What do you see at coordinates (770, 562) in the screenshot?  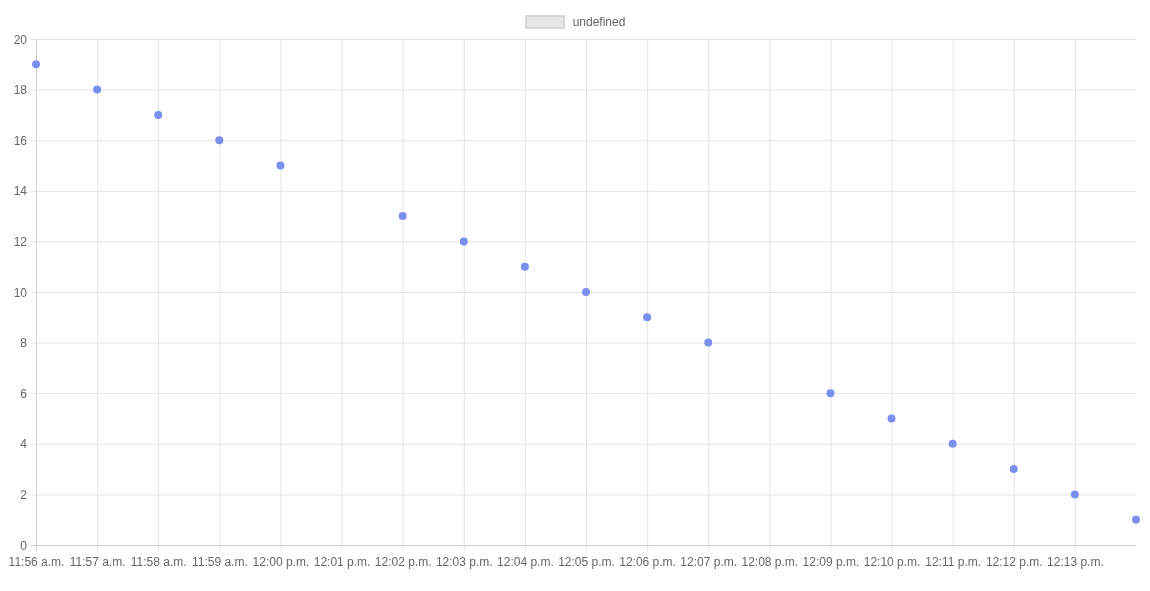 I see `tick-label: 12:08 p.m.` at bounding box center [770, 562].